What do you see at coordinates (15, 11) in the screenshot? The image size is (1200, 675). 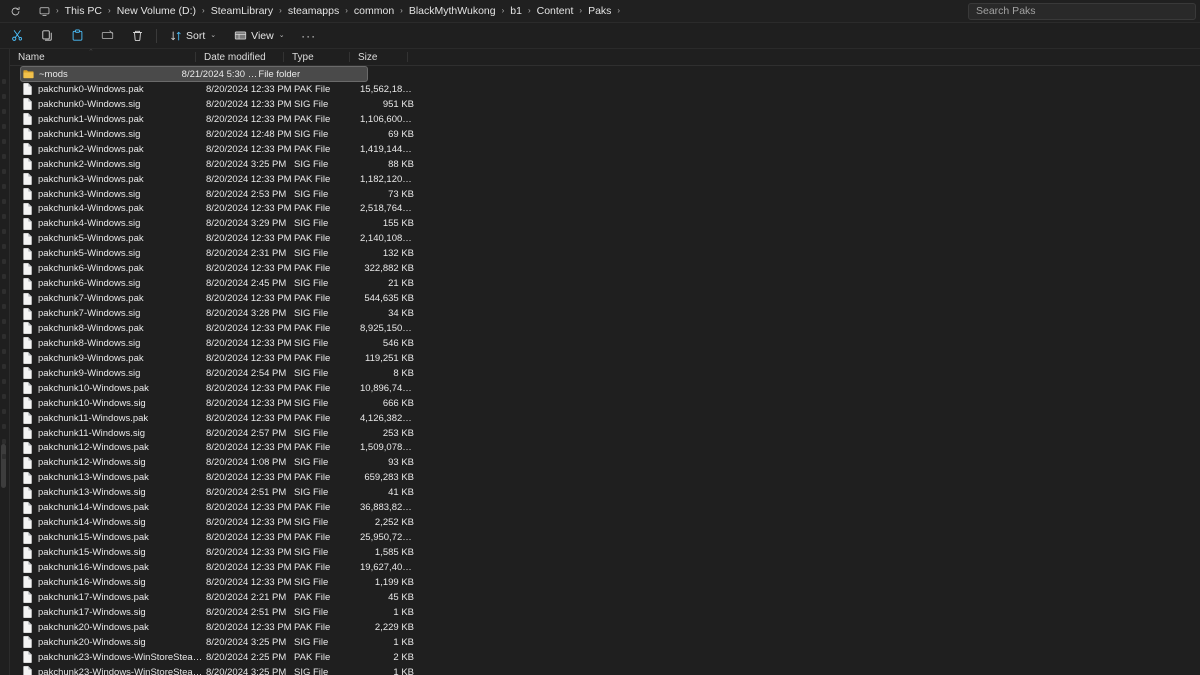 I see `refresh-button` at bounding box center [15, 11].